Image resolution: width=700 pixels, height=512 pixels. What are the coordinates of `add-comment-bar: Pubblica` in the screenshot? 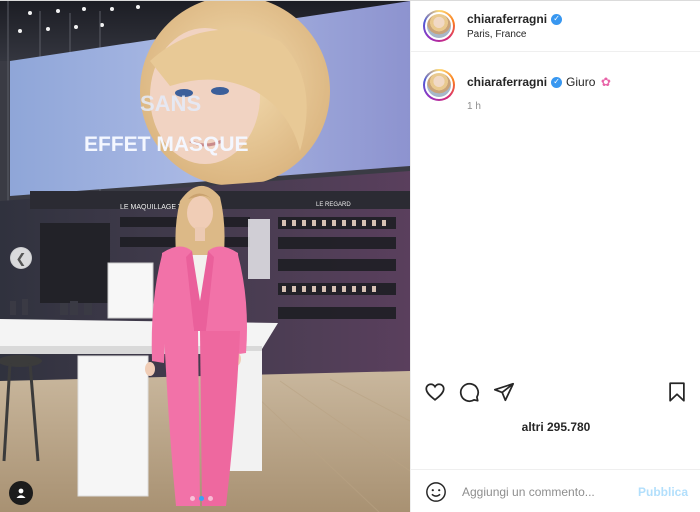 It's located at (555, 490).